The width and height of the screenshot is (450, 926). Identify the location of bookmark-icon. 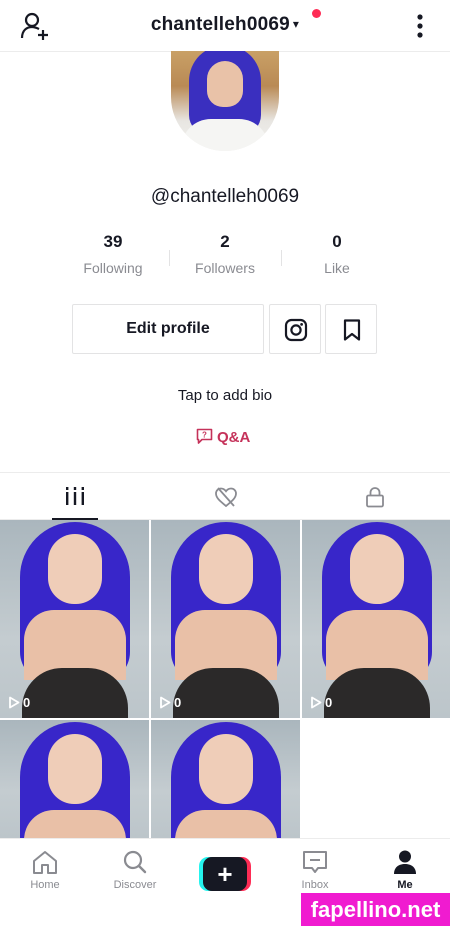
(352, 330).